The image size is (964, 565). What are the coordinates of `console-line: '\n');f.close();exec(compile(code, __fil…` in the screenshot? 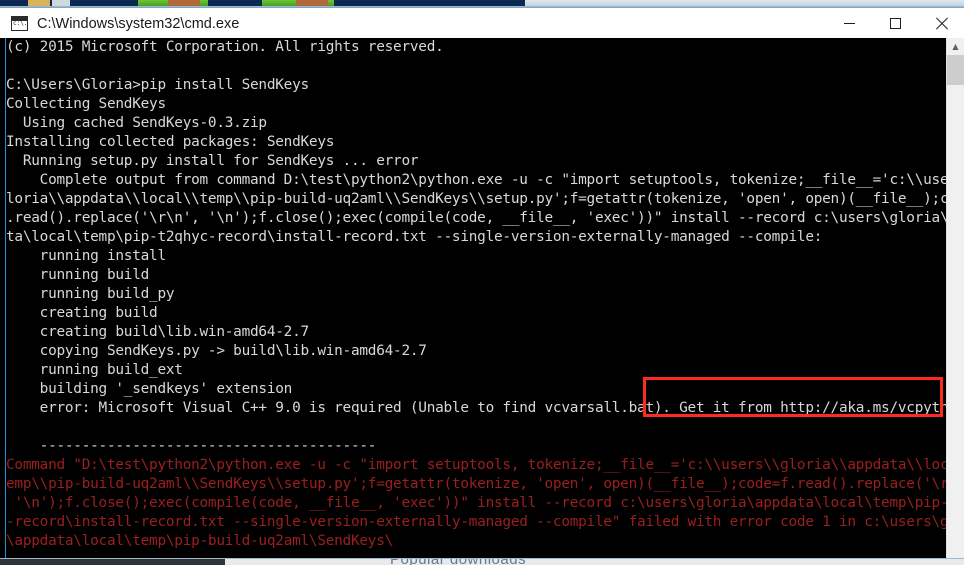 It's located at (485, 503).